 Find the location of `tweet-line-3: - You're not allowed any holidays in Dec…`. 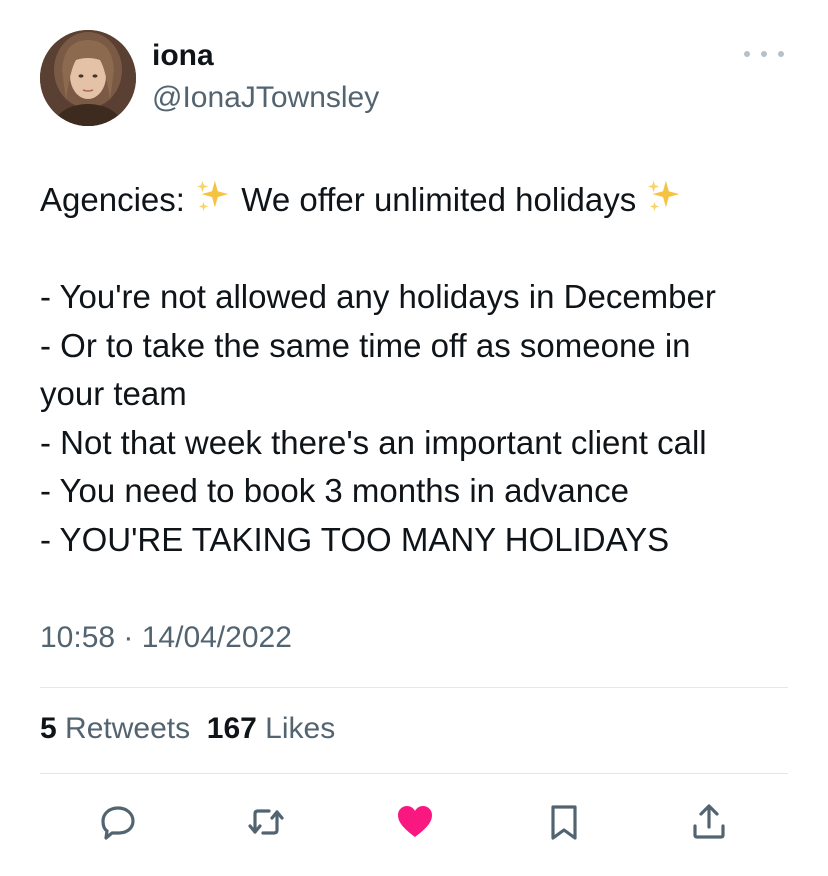

tweet-line-3: - You're not allowed any holidays in Dec… is located at coordinates (378, 296).